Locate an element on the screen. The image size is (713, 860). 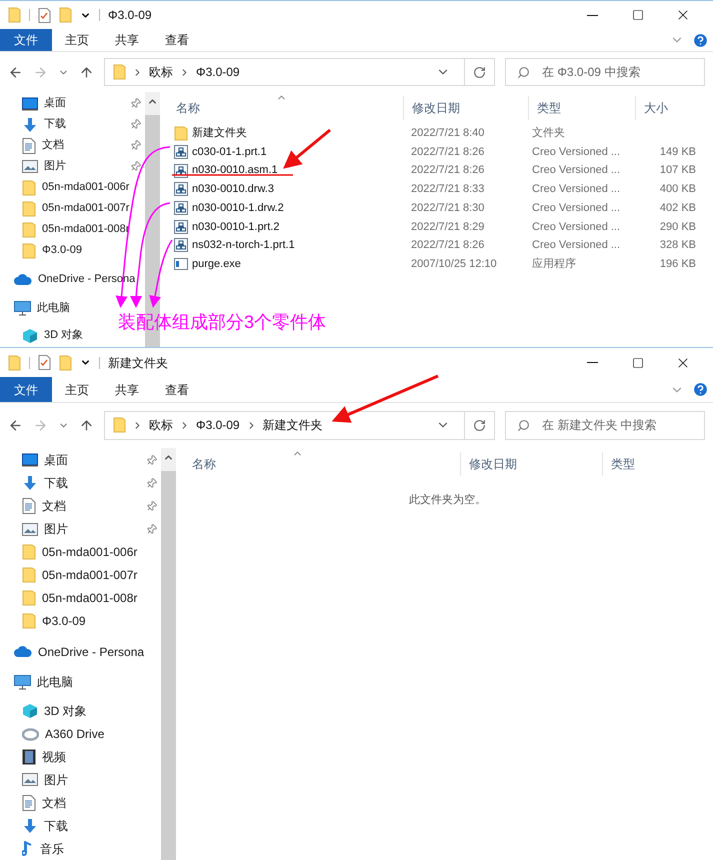
maximize-icon is located at coordinates (638, 362).